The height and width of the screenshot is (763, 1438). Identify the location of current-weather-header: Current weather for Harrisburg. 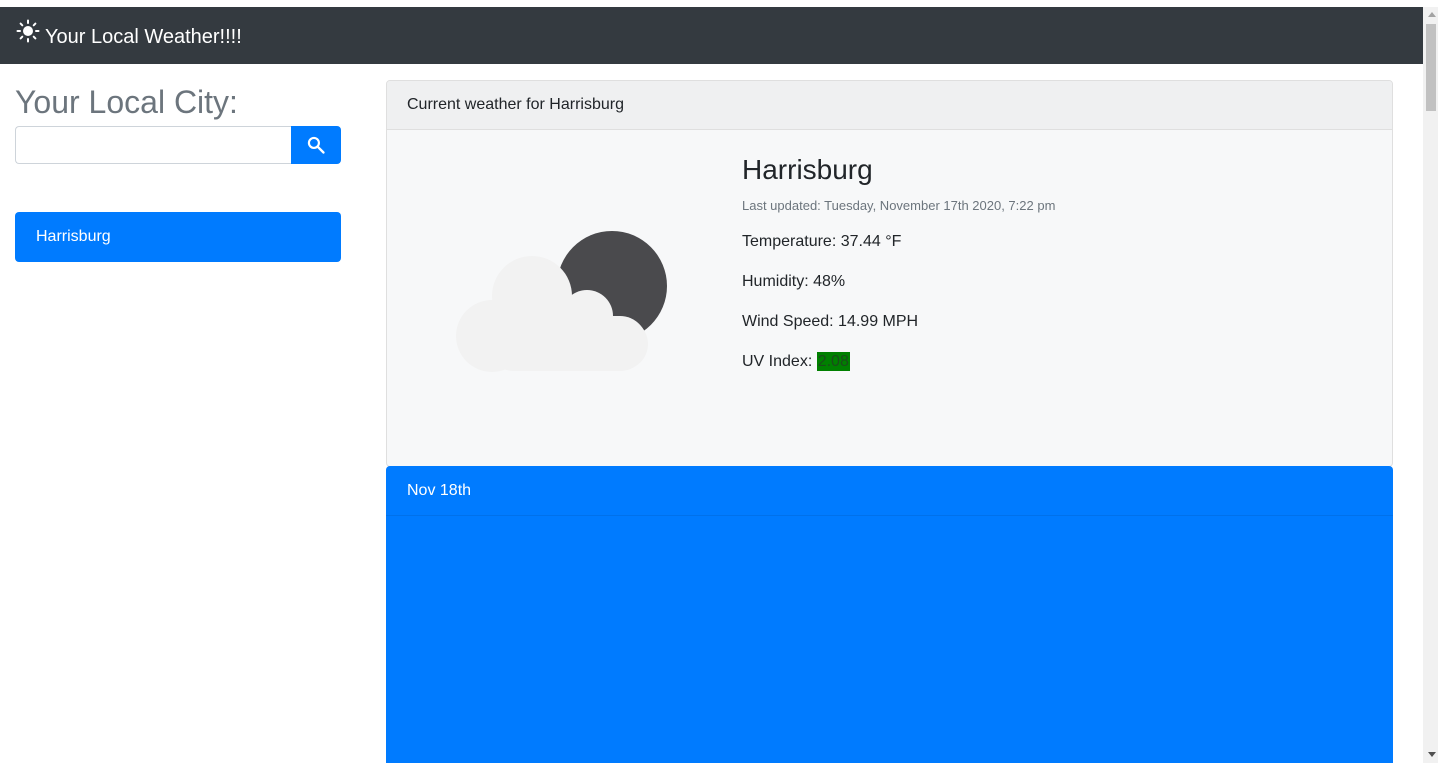
(889, 105).